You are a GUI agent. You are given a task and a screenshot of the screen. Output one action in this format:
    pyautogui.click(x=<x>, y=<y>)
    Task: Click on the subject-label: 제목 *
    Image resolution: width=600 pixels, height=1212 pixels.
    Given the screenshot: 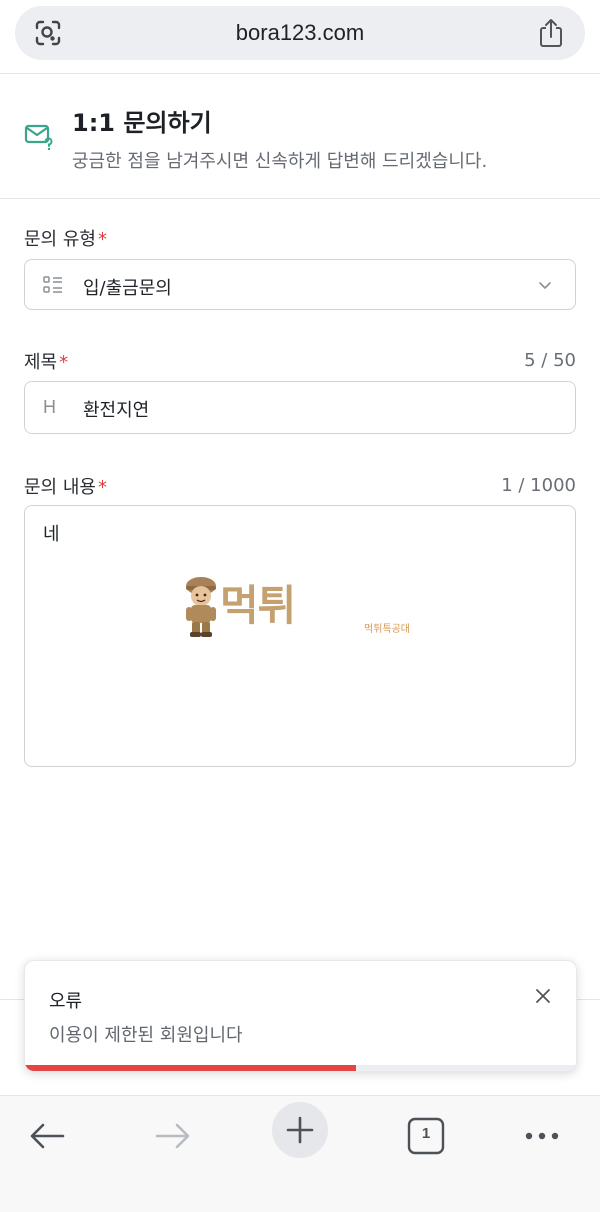 What is the action you would take?
    pyautogui.click(x=46, y=361)
    